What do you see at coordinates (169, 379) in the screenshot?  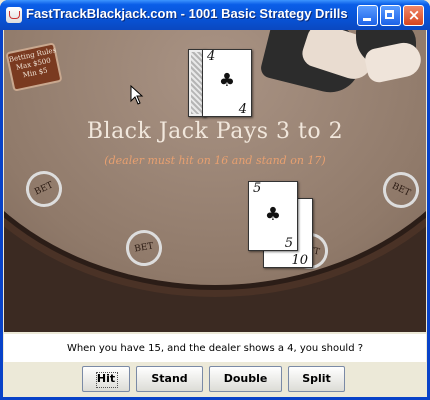 I see `stand-button: Stand` at bounding box center [169, 379].